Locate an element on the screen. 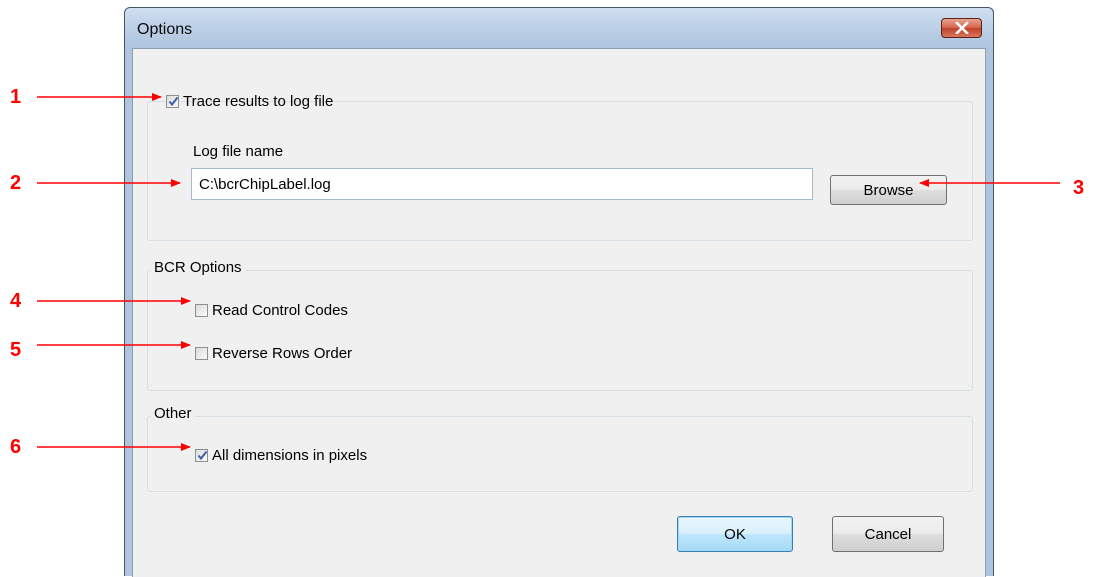 Image resolution: width=1096 pixels, height=577 pixels. read-control-codes-label: Read Control Codes is located at coordinates (280, 310).